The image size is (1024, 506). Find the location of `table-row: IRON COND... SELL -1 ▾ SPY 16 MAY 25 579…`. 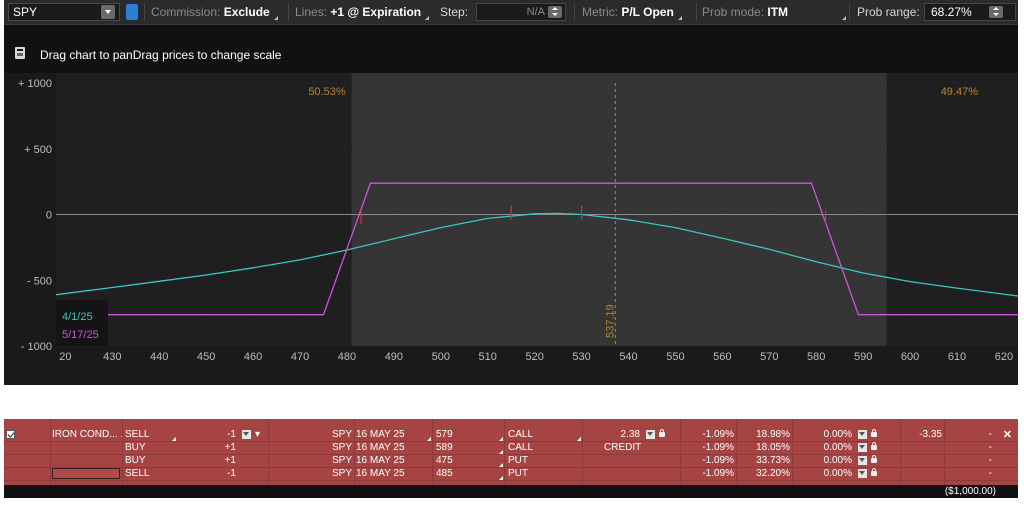

table-row: IRON COND... SELL -1 ▾ SPY 16 MAY 25 579… is located at coordinates (511, 435).